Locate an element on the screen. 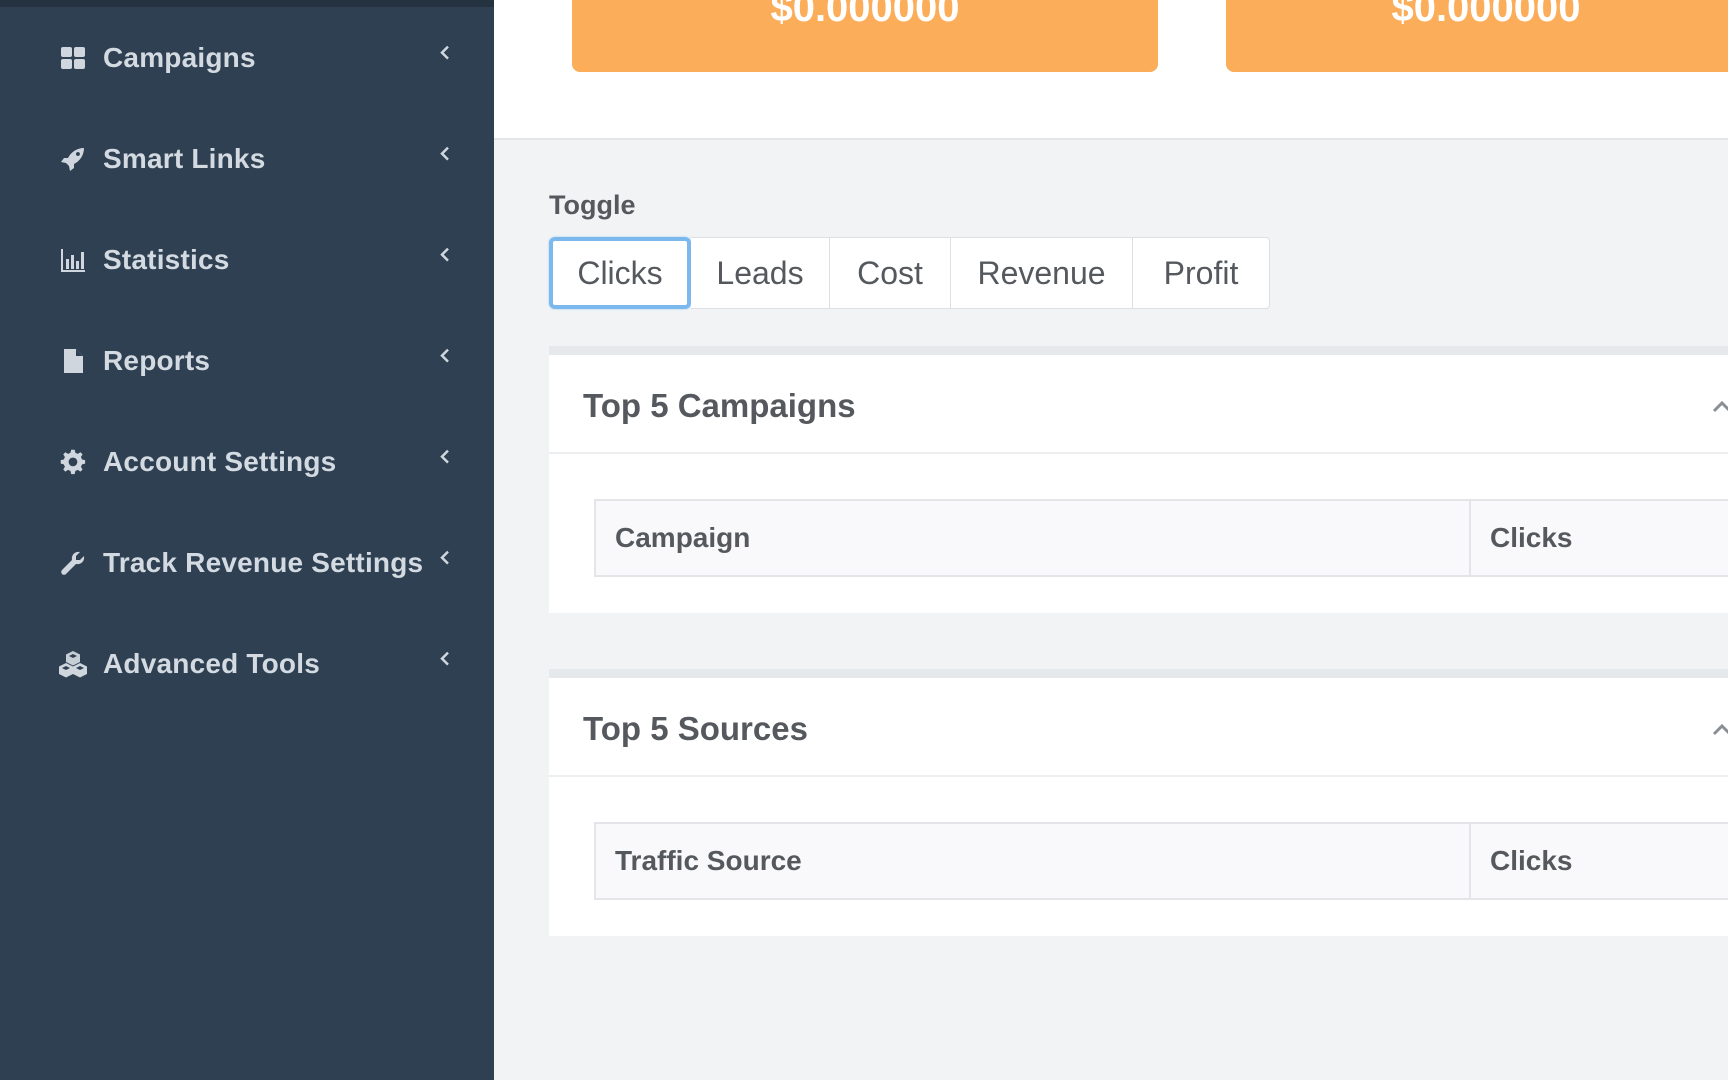 This screenshot has width=1728, height=1080. campaigns-table-header: Campaign Clicks is located at coordinates (1161, 538).